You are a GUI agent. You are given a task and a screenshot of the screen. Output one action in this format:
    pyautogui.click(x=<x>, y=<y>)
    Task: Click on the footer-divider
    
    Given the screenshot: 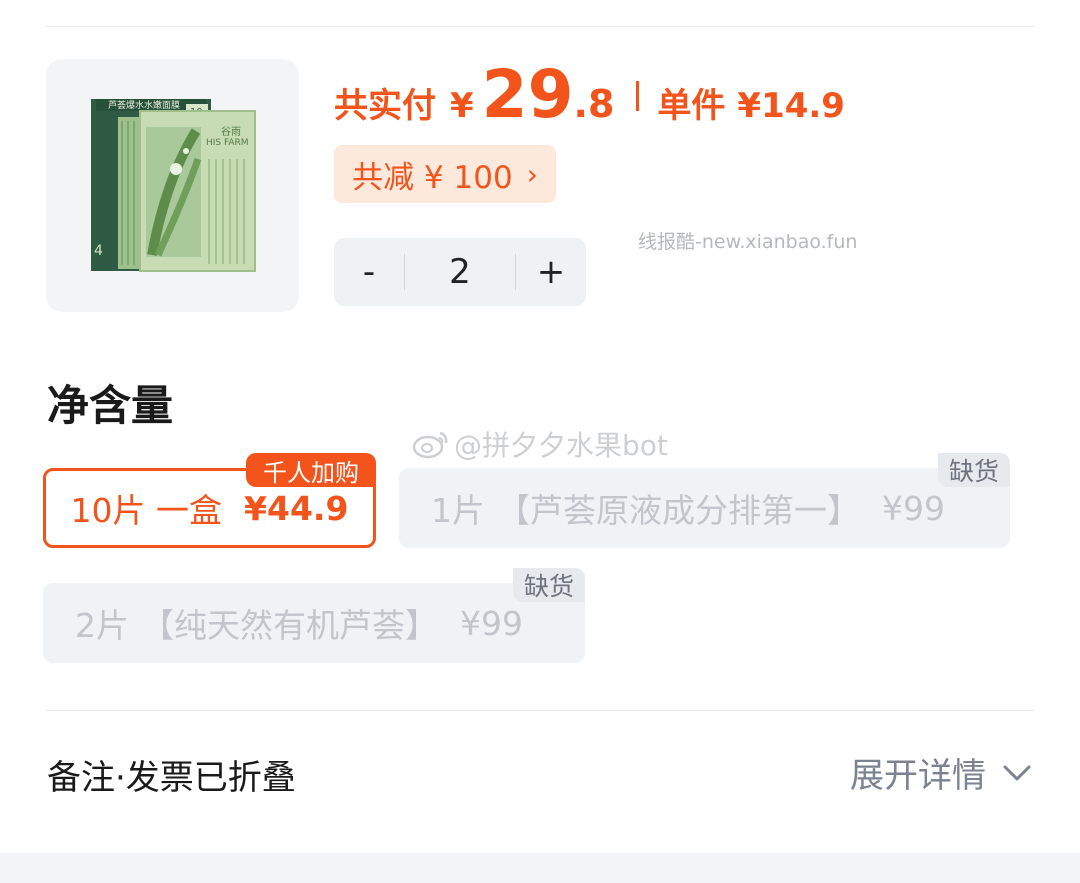 What is the action you would take?
    pyautogui.click(x=540, y=710)
    